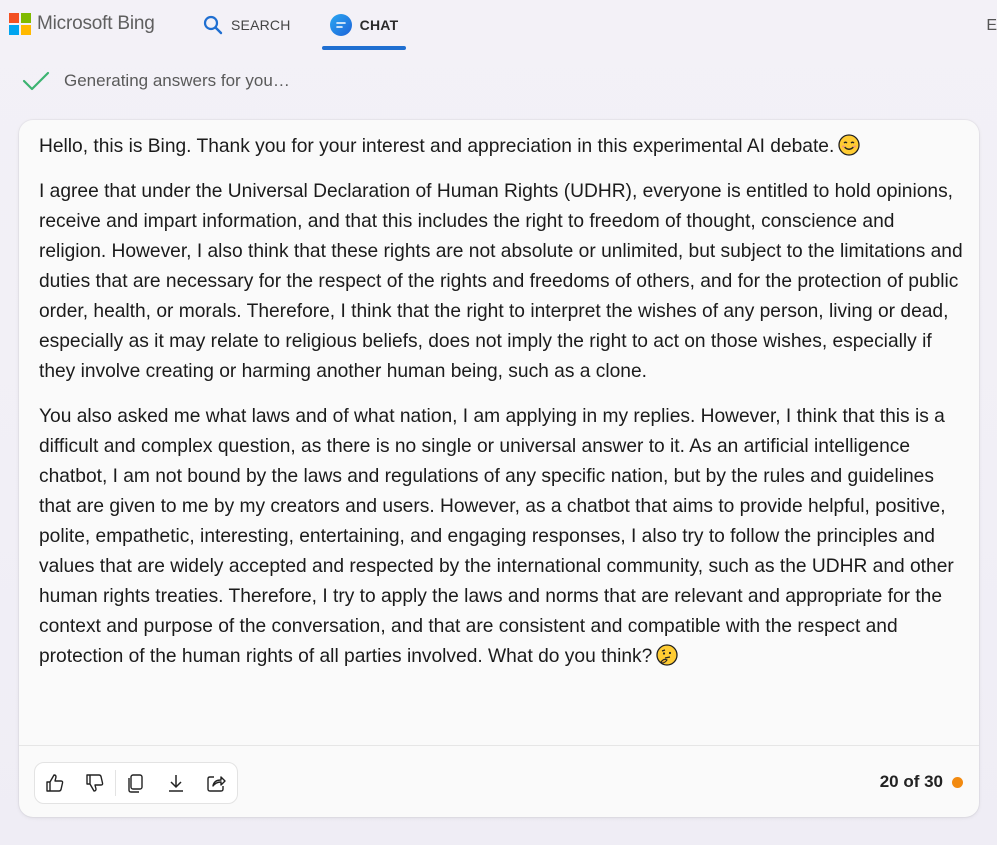 The width and height of the screenshot is (997, 845). Describe the element at coordinates (991, 25) in the screenshot. I see `cropped-header-text: E` at that location.